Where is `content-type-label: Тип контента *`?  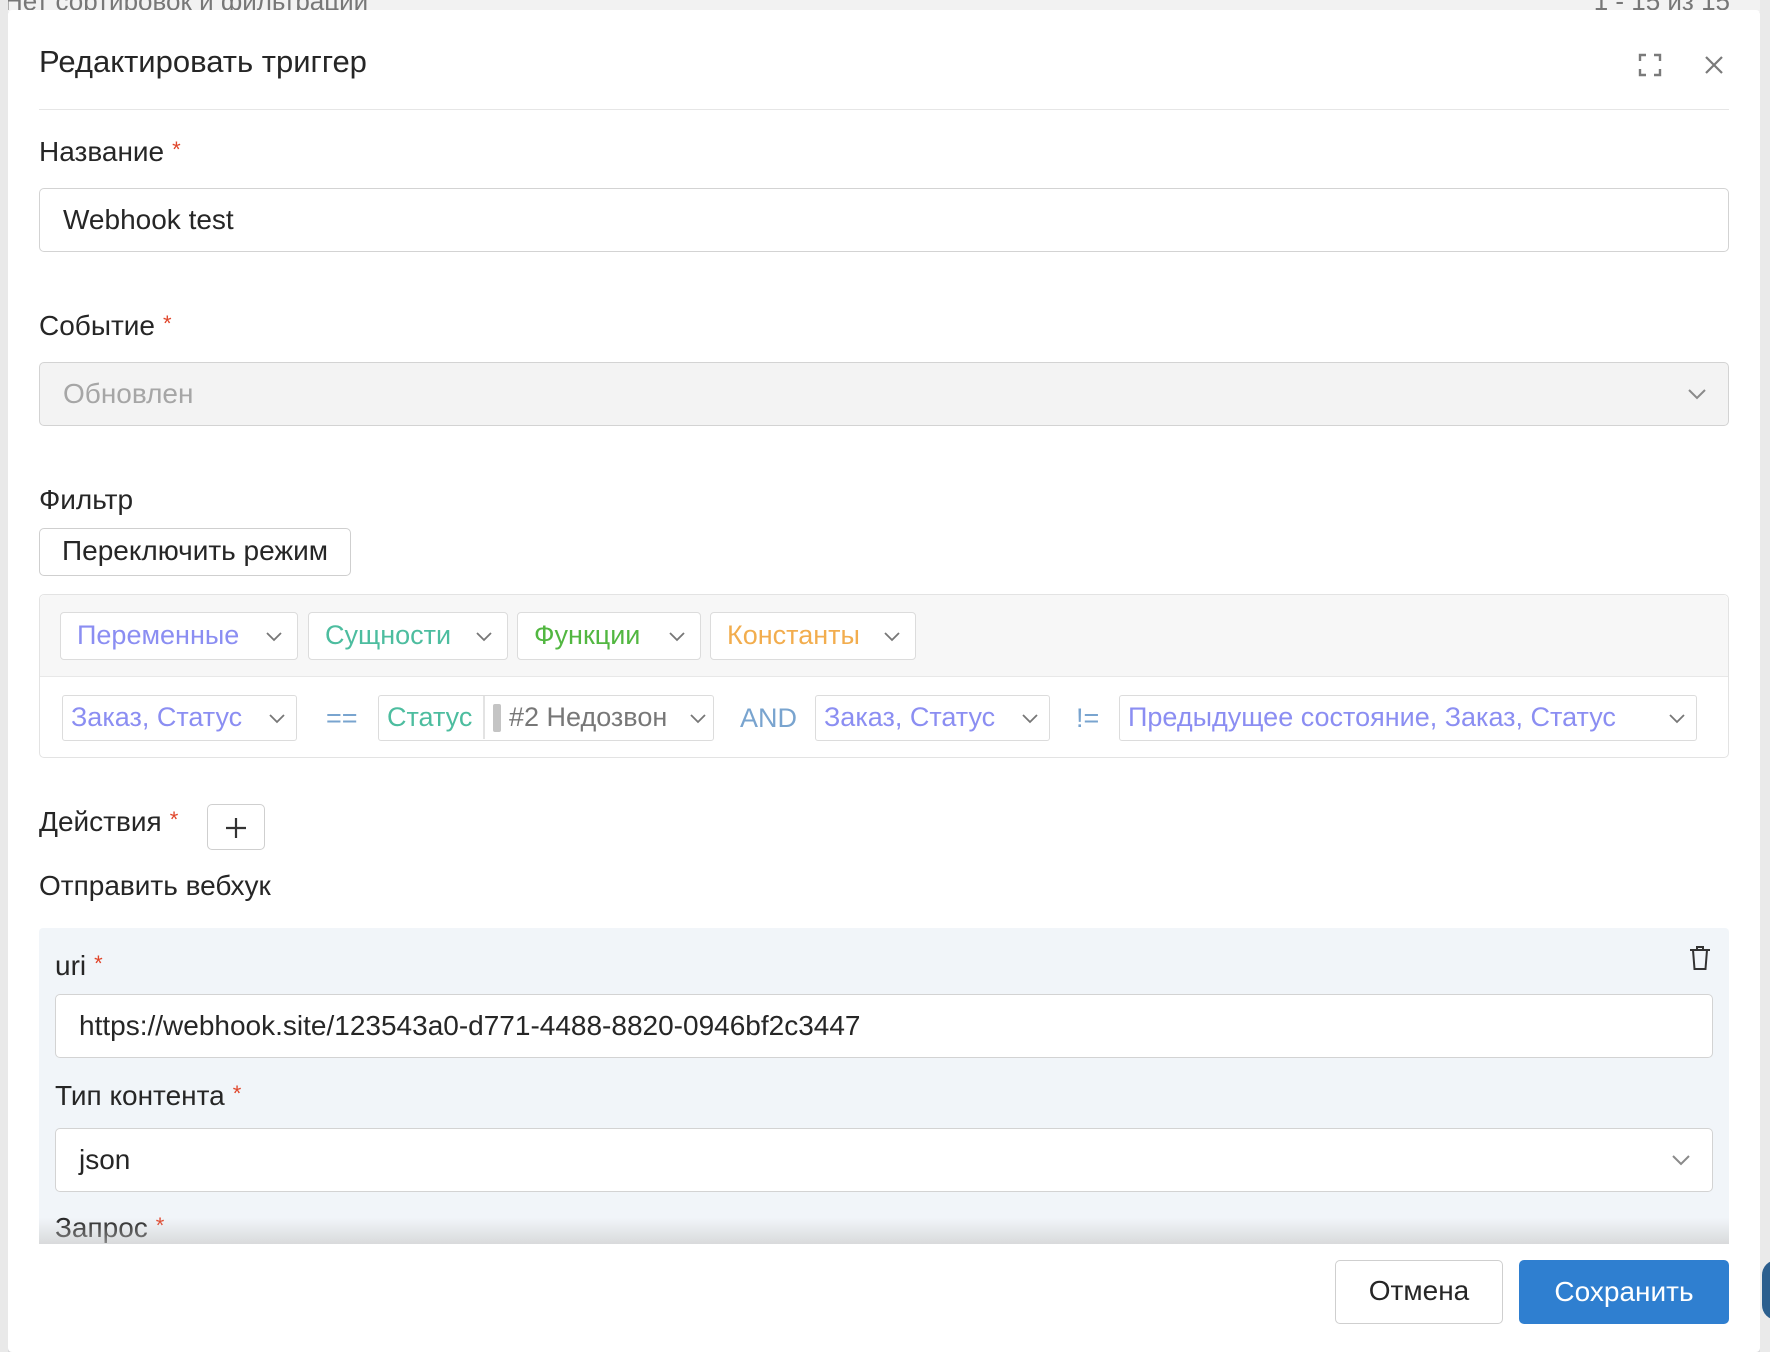
content-type-label: Тип контента * is located at coordinates (148, 1096).